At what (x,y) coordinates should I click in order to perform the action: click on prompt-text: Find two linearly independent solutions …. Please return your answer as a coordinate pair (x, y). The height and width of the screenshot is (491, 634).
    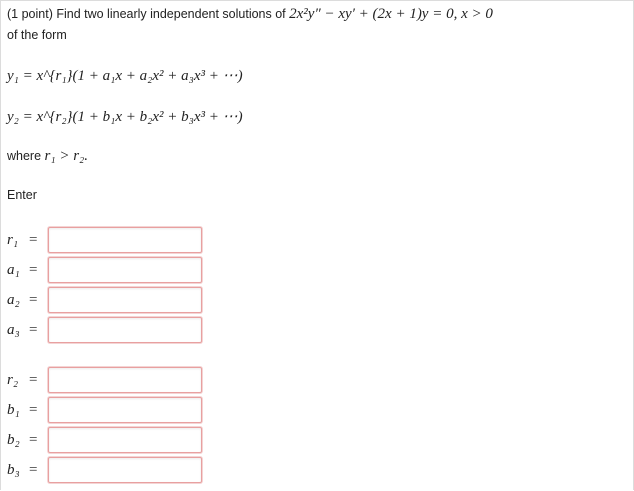
    Looking at the image, I should click on (171, 14).